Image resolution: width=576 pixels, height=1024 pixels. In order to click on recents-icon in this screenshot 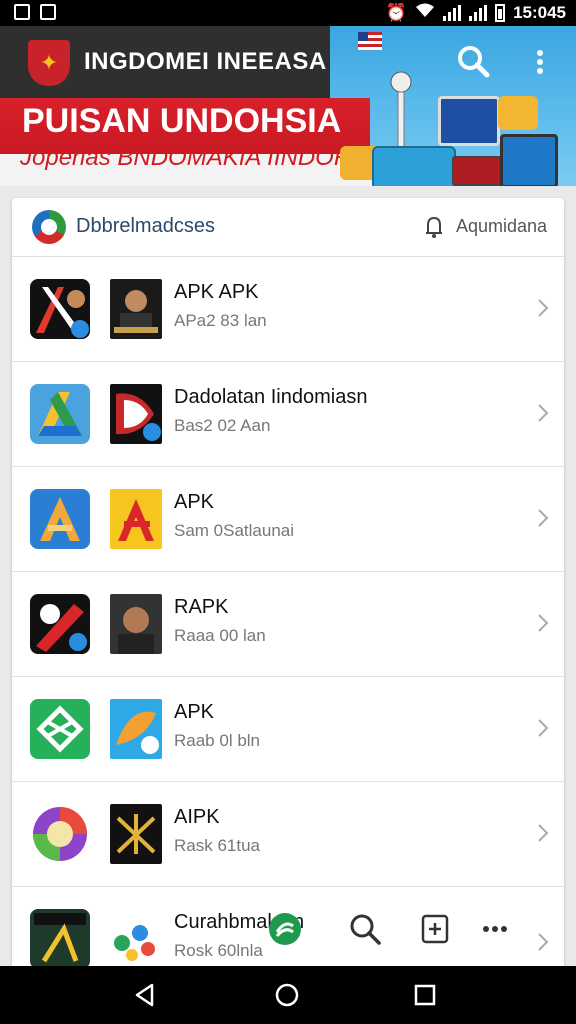, I will do `click(425, 995)`.